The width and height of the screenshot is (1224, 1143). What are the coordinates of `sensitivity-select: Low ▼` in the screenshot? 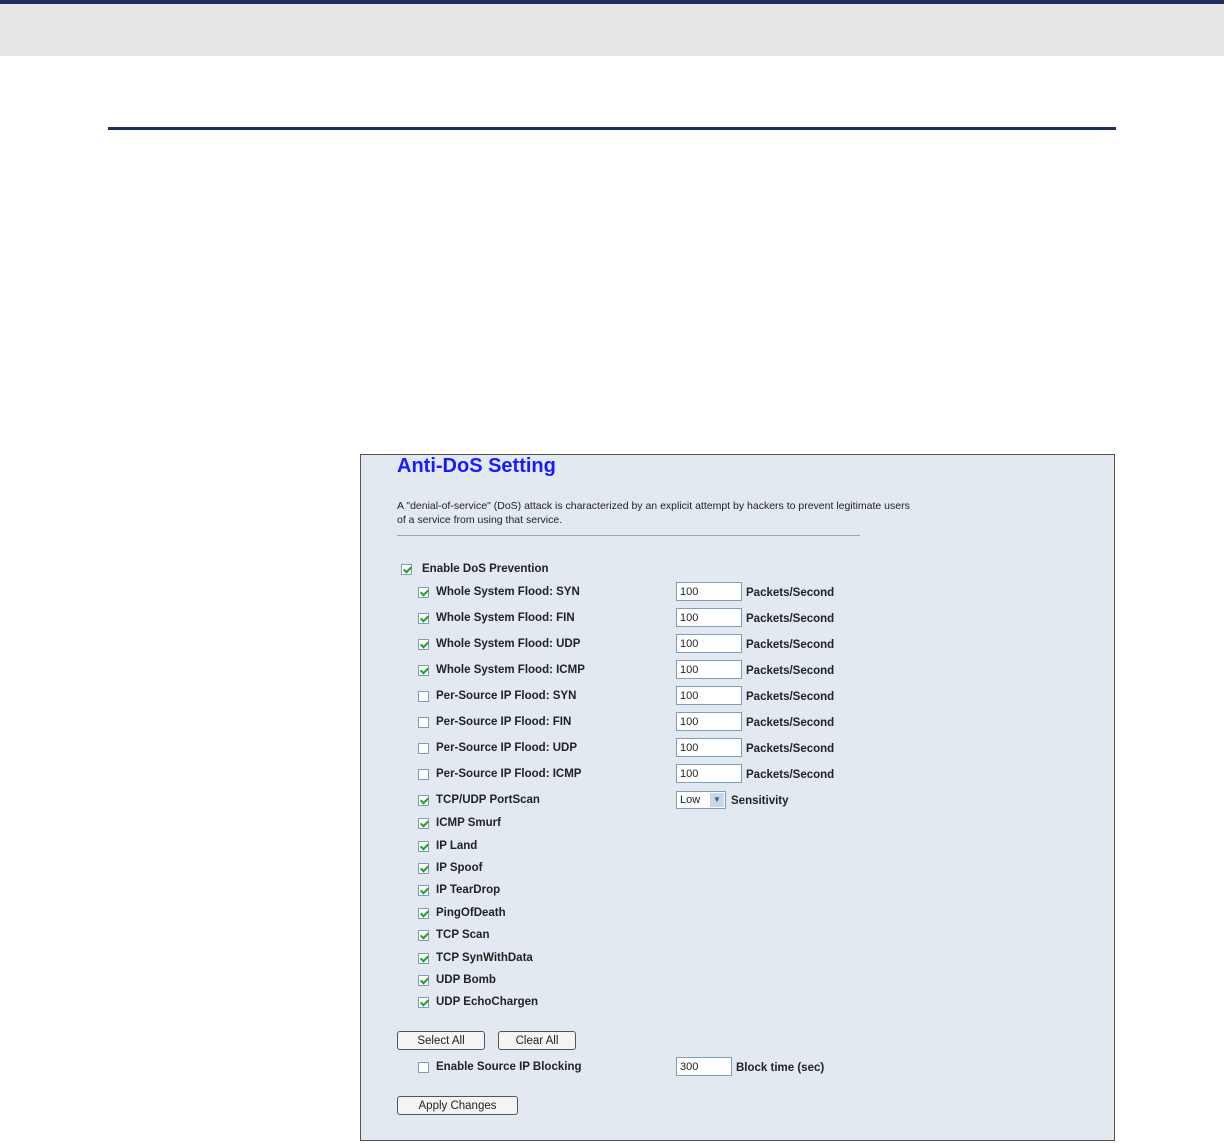 It's located at (701, 800).